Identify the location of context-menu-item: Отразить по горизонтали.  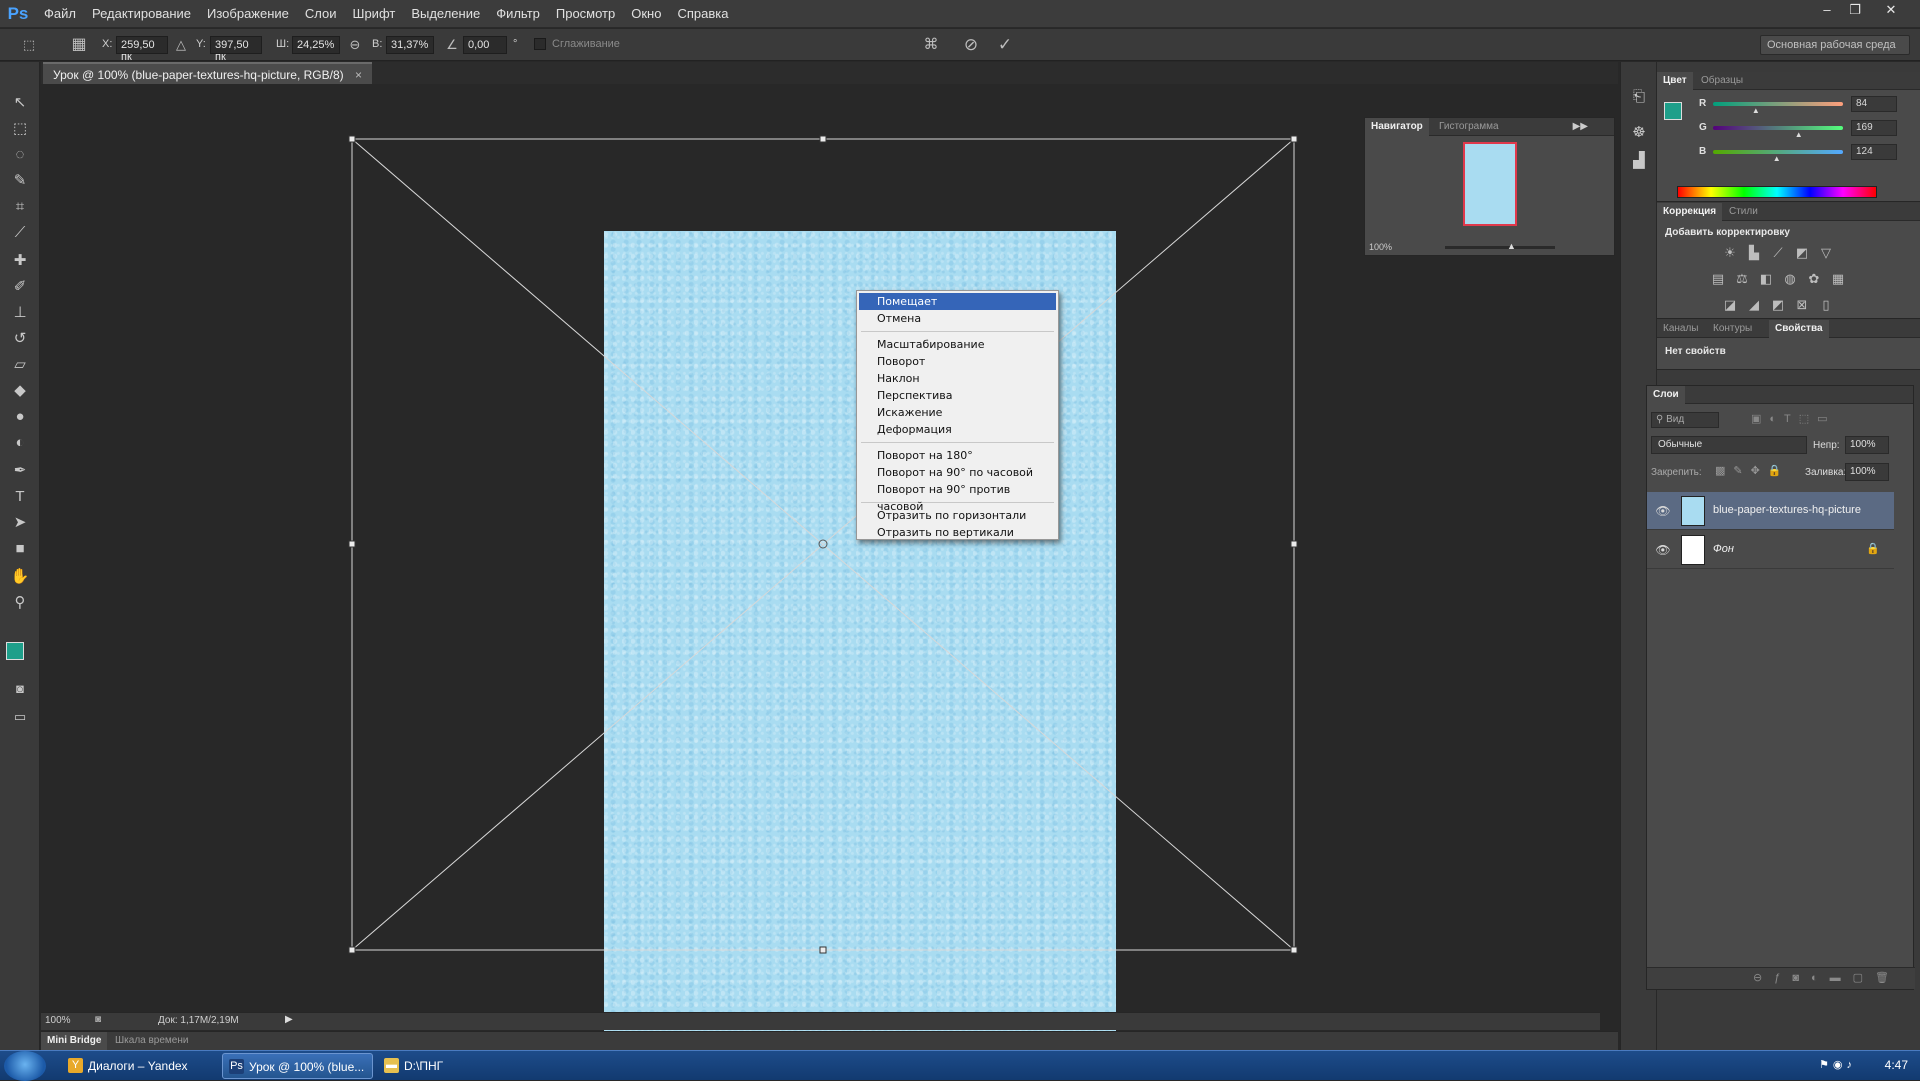
(957, 515).